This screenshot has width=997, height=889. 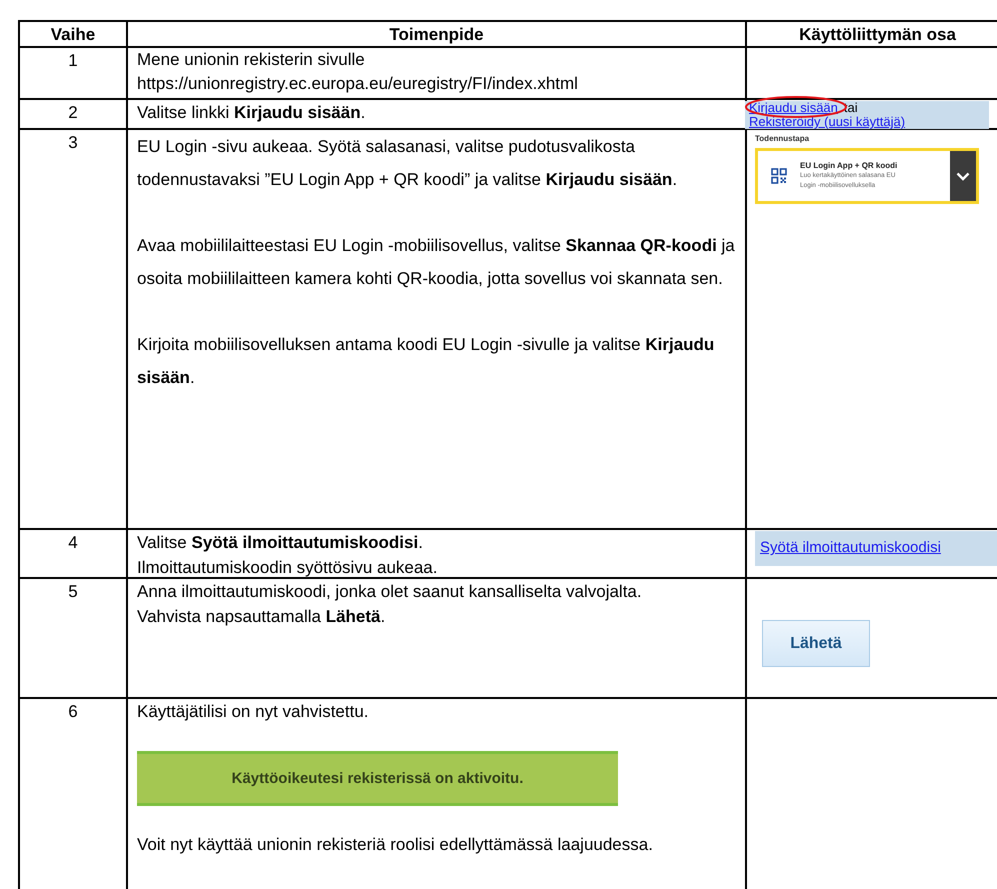 I want to click on field-label: Todennustapa, so click(x=782, y=139).